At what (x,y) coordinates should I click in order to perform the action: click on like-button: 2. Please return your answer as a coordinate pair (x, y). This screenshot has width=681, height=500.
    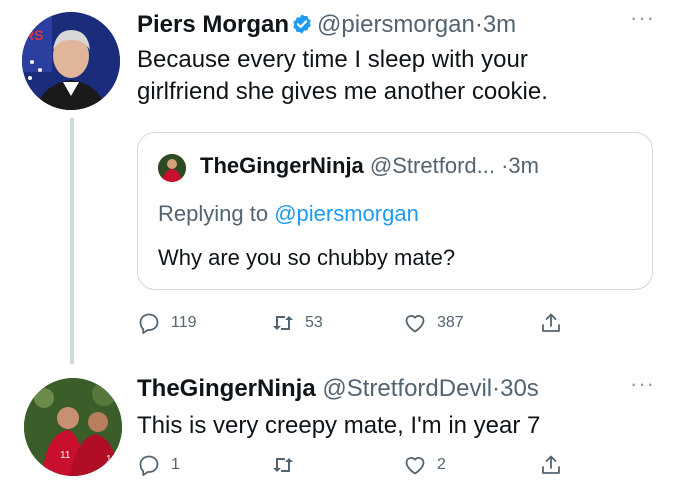
    Looking at the image, I should click on (424, 465).